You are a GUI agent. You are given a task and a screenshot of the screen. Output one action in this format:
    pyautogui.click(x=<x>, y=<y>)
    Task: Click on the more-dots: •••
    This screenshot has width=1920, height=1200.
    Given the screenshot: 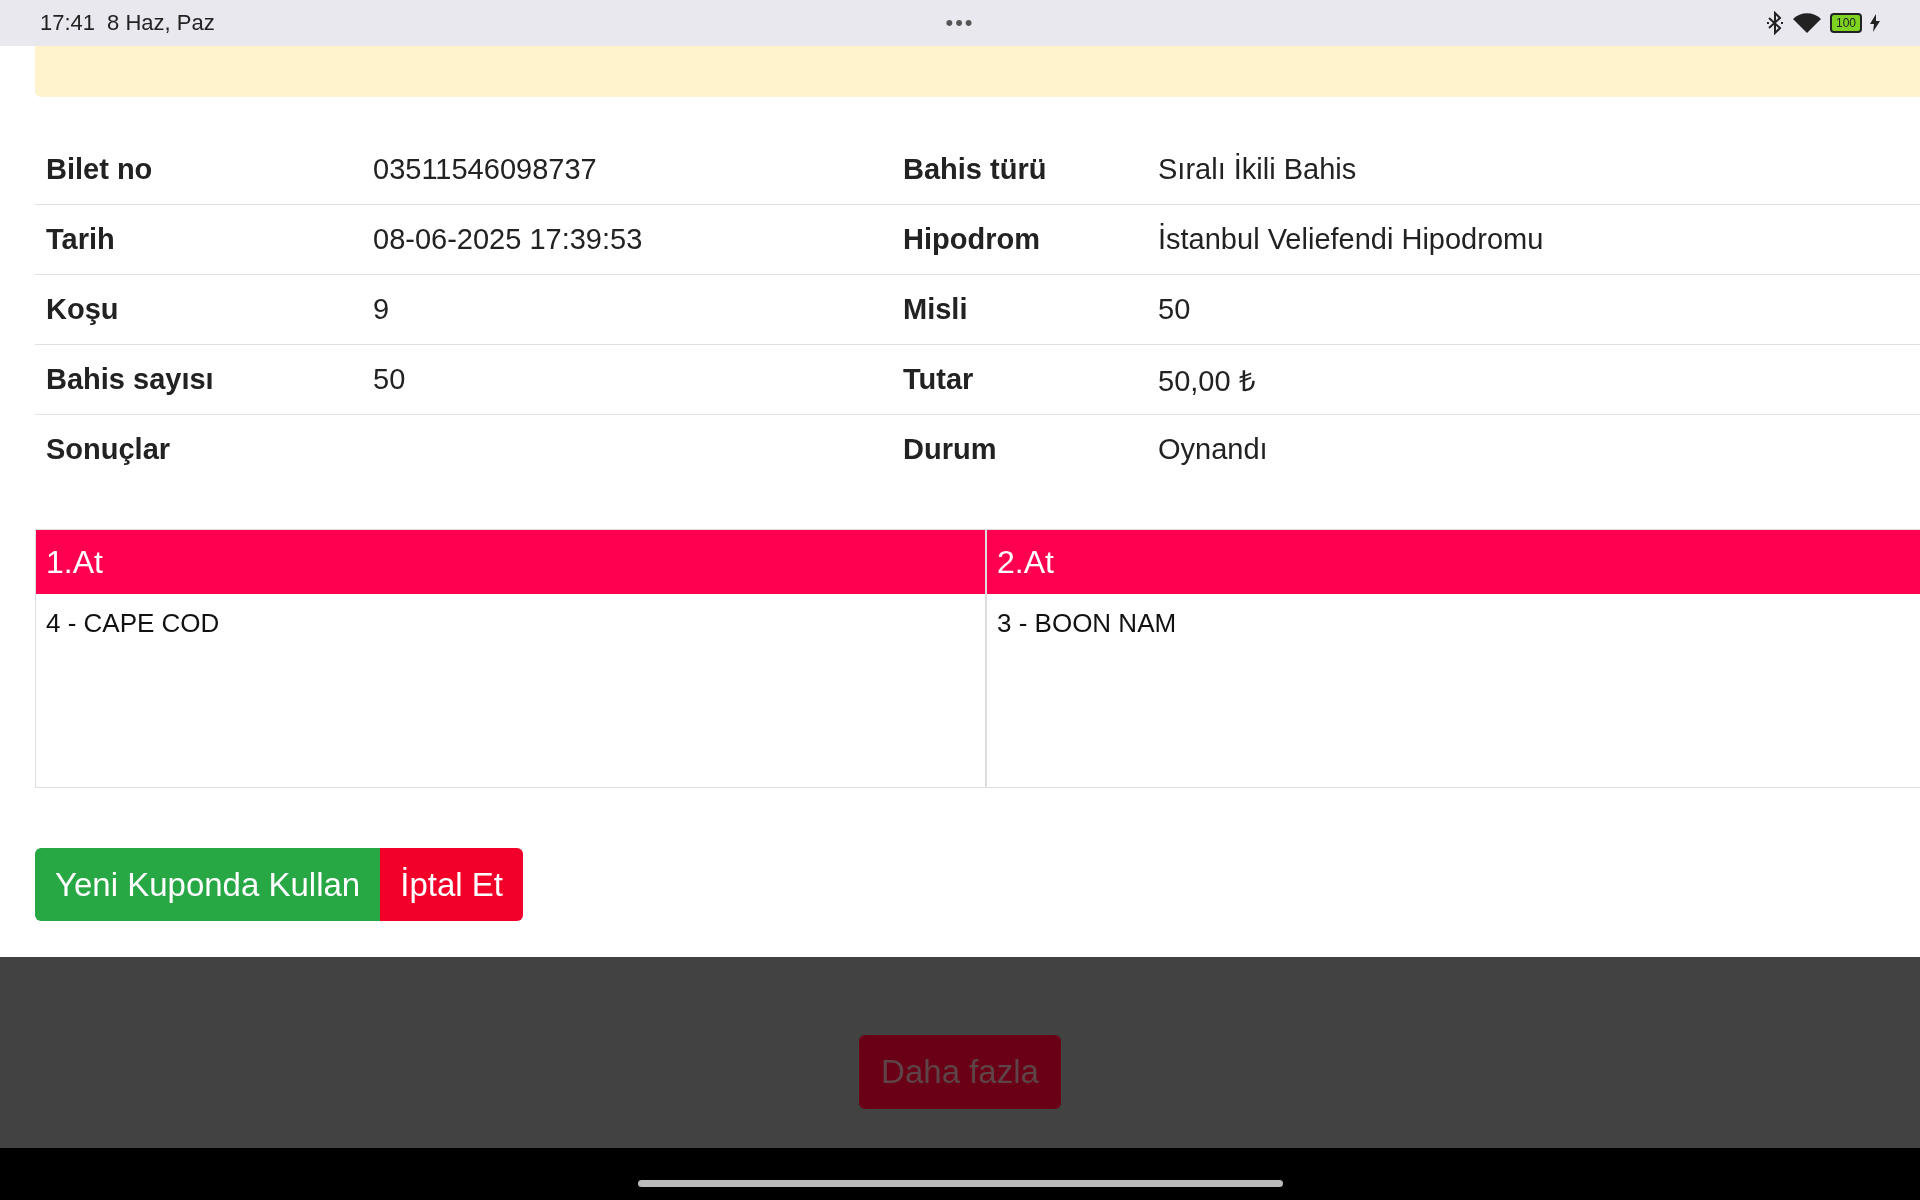 What is the action you would take?
    pyautogui.click(x=960, y=23)
    